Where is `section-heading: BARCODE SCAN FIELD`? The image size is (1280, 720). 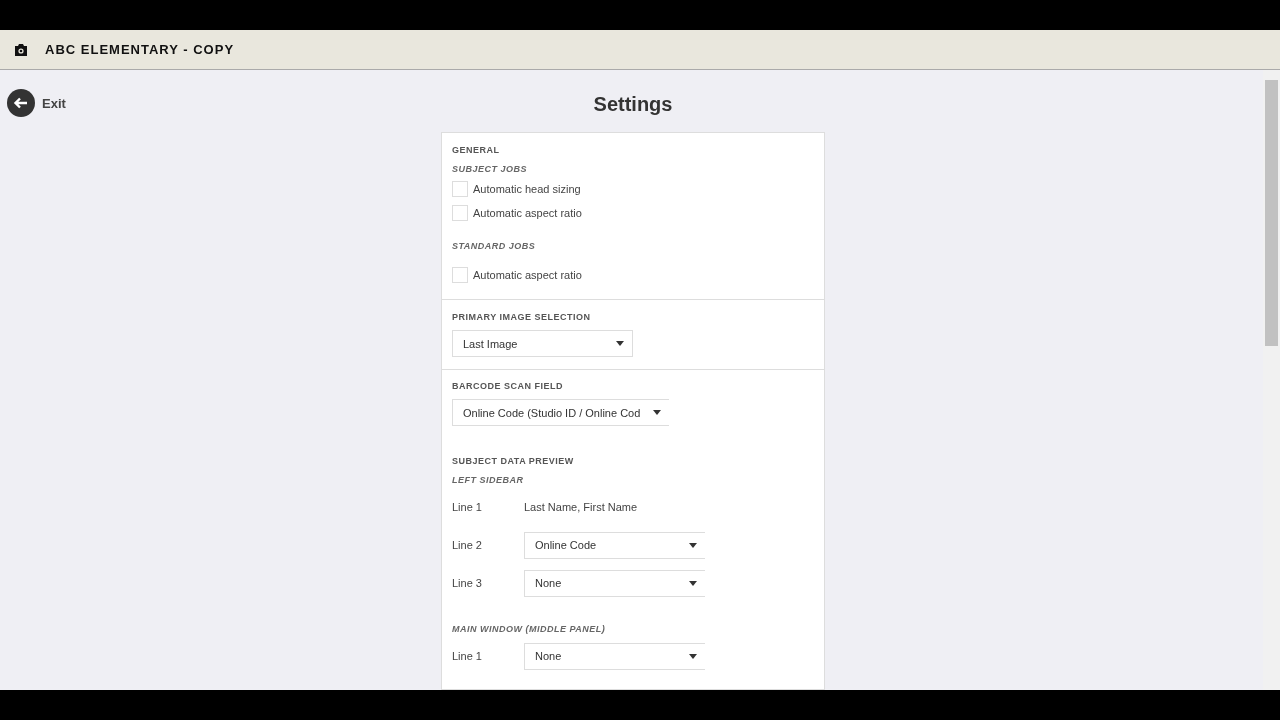 section-heading: BARCODE SCAN FIELD is located at coordinates (508, 386).